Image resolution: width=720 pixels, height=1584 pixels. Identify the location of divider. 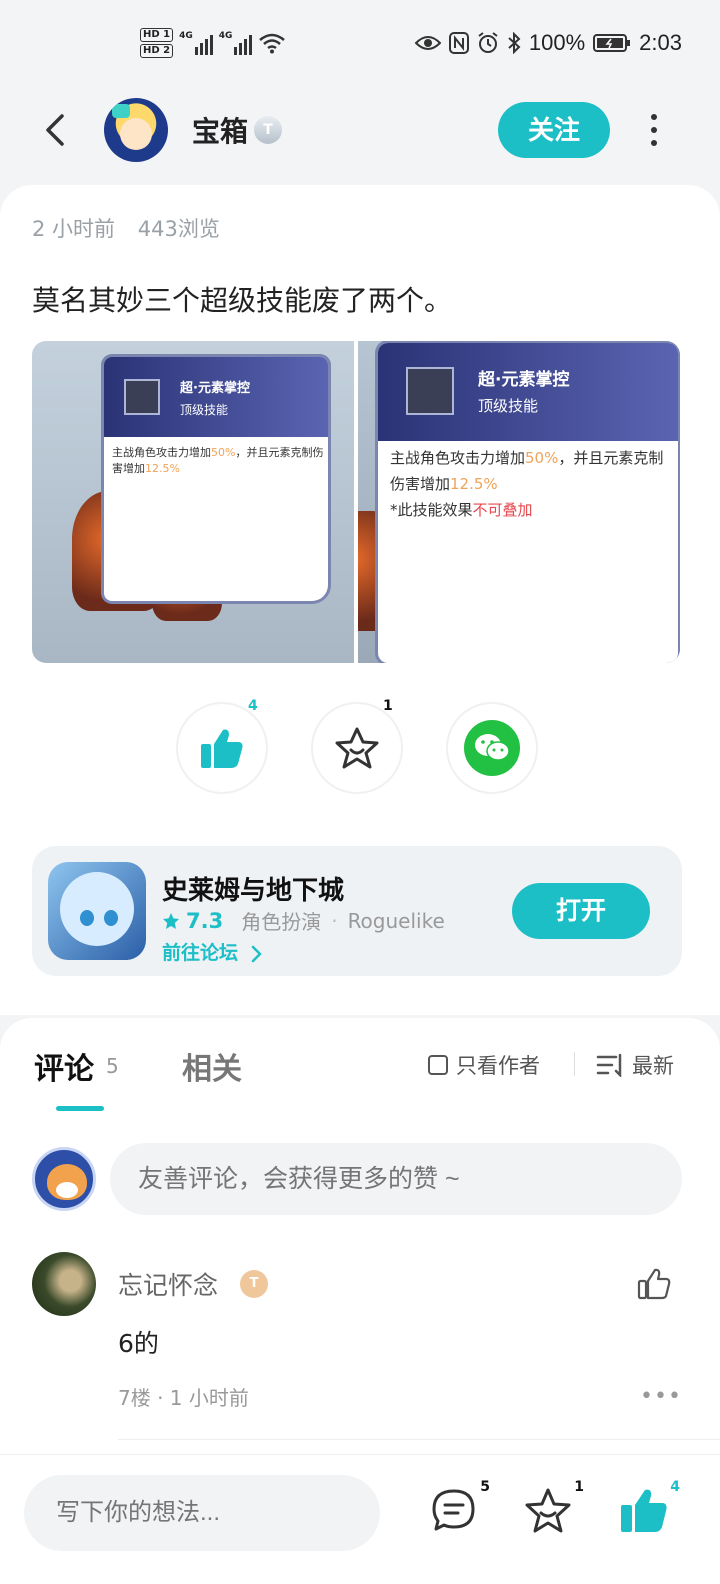
(574, 1064).